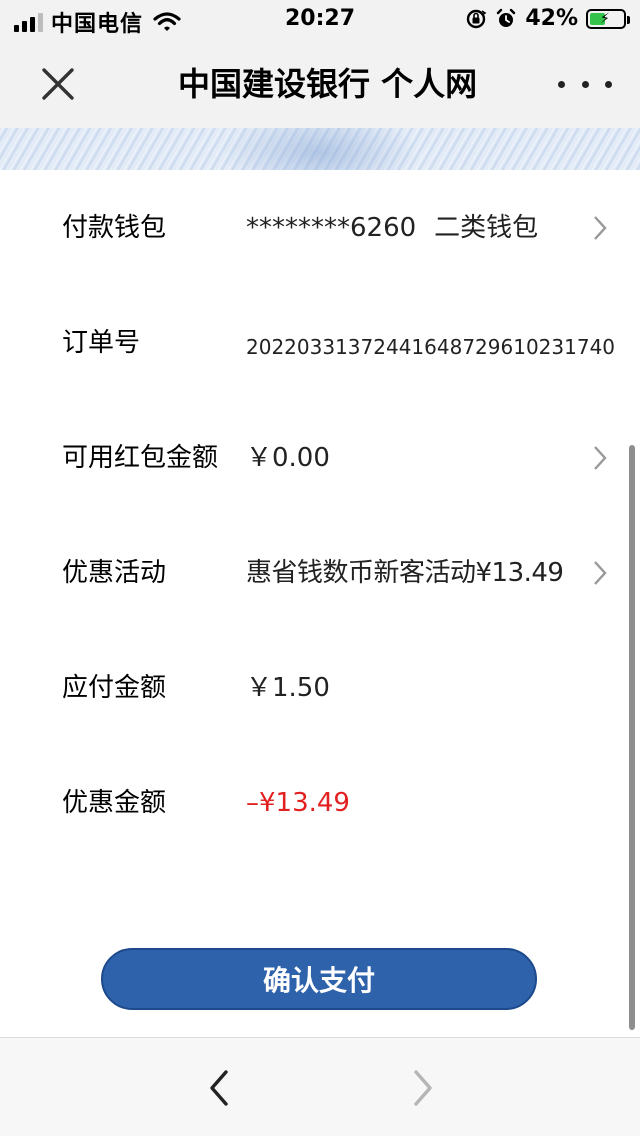 The width and height of the screenshot is (640, 1136). What do you see at coordinates (319, 979) in the screenshot?
I see `confirm-payment-button: 确认支付` at bounding box center [319, 979].